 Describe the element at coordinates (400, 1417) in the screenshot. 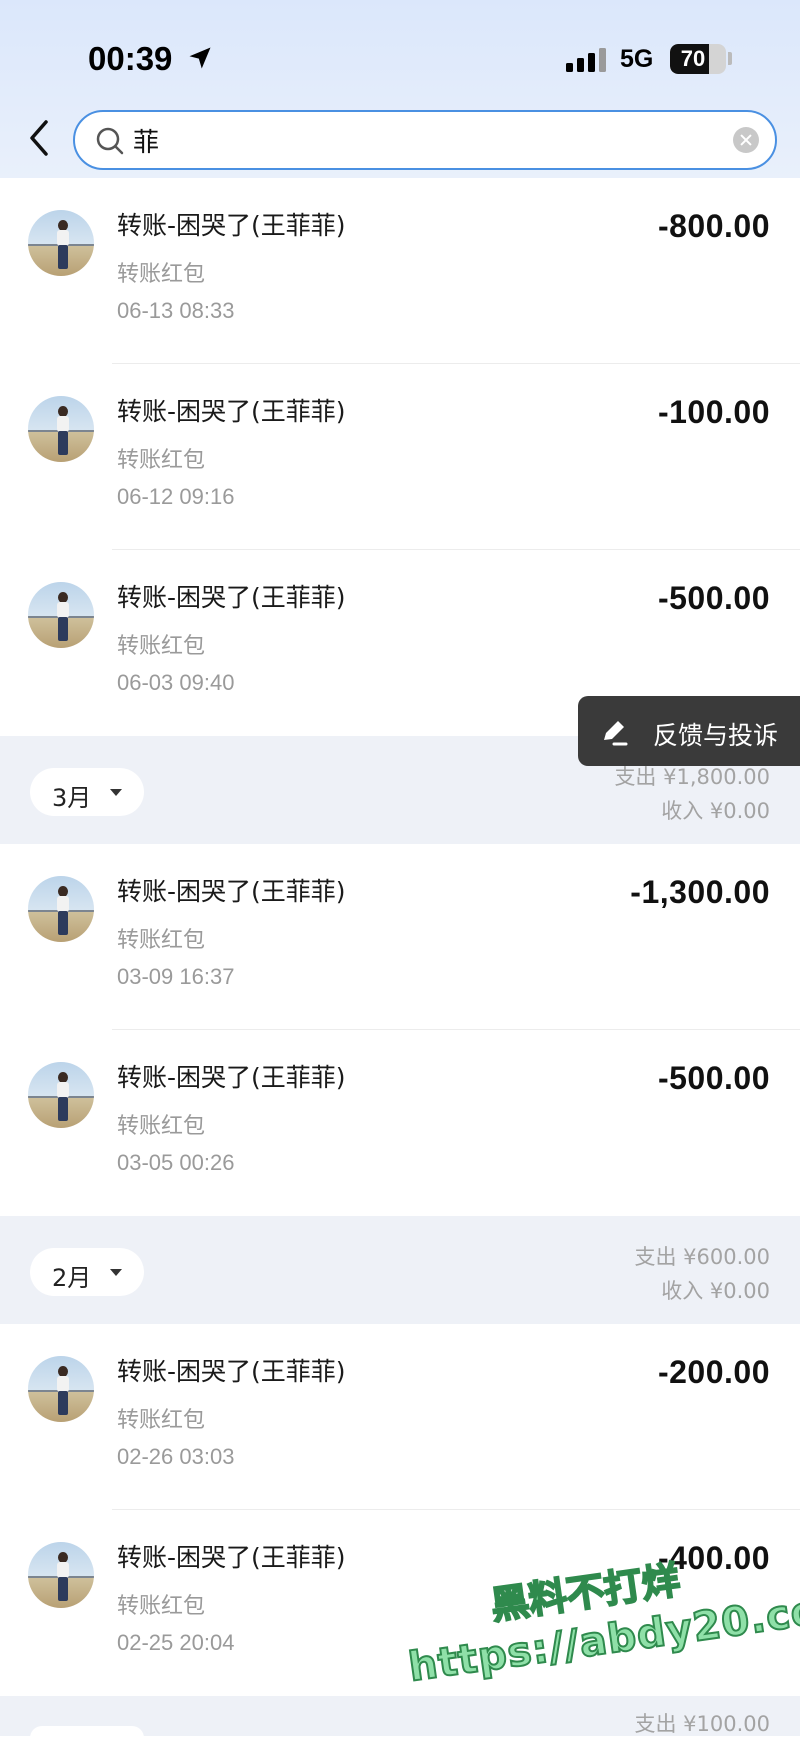

I see `transaction-row: 转账-困哭了(王菲菲) 转账红包 02-26 03:03 -200.00` at that location.